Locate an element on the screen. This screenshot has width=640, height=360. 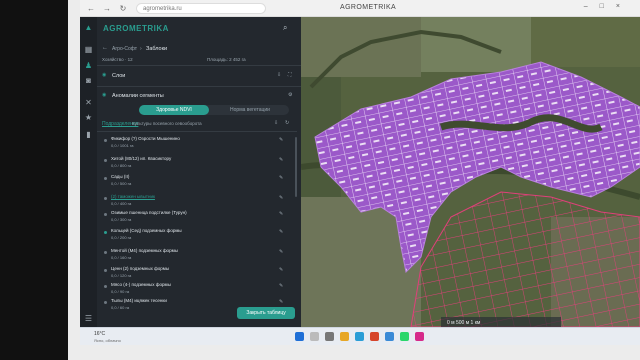
crop-subtitle: 0,0 / 60 га is located at coordinates (120, 307).